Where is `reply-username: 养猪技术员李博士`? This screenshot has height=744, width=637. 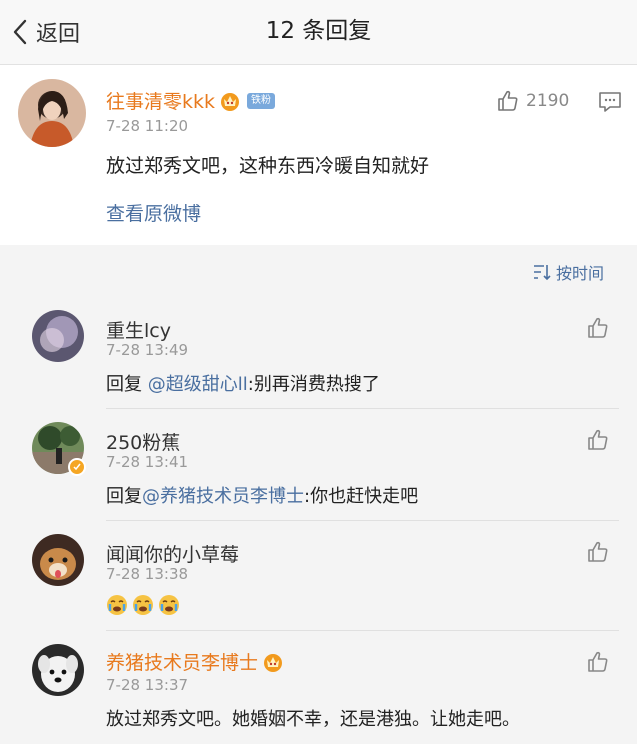
reply-username: 养猪技术员李博士 is located at coordinates (195, 661).